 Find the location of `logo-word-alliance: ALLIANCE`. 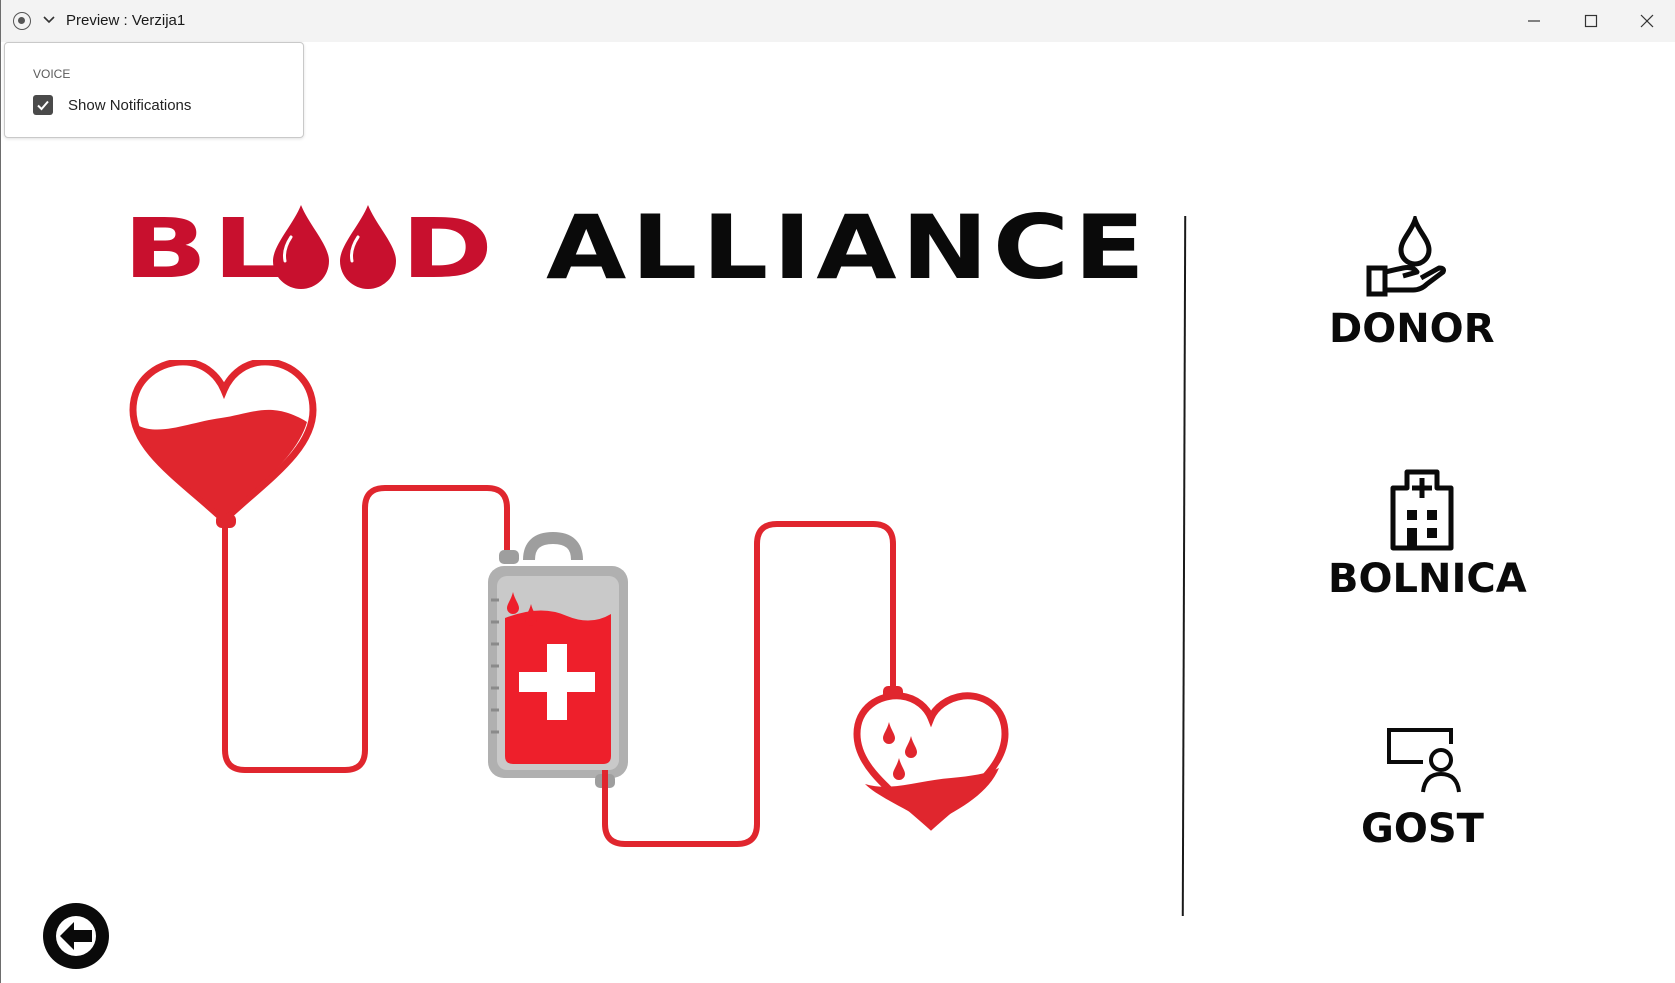

logo-word-alliance: ALLIANCE is located at coordinates (848, 247).